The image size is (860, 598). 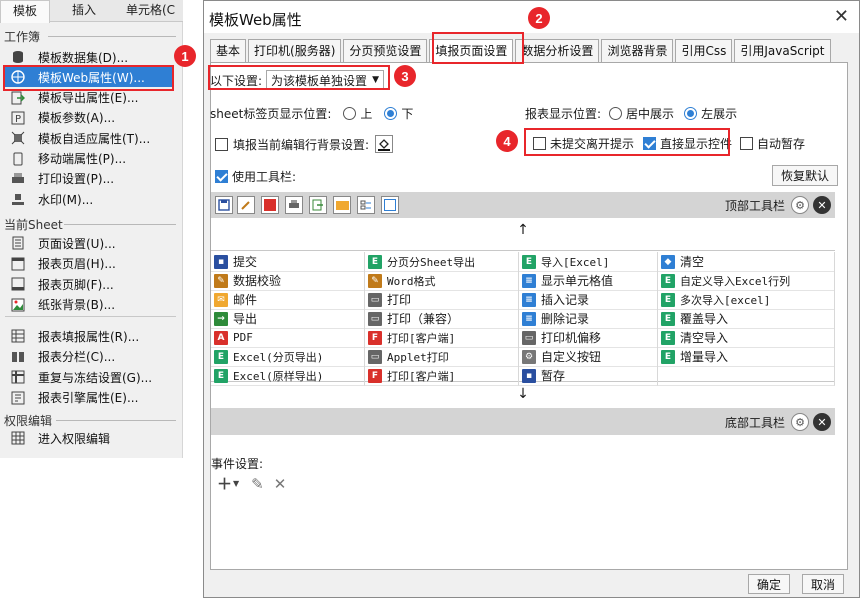 I want to click on radio-sheet-top, so click(x=350, y=113).